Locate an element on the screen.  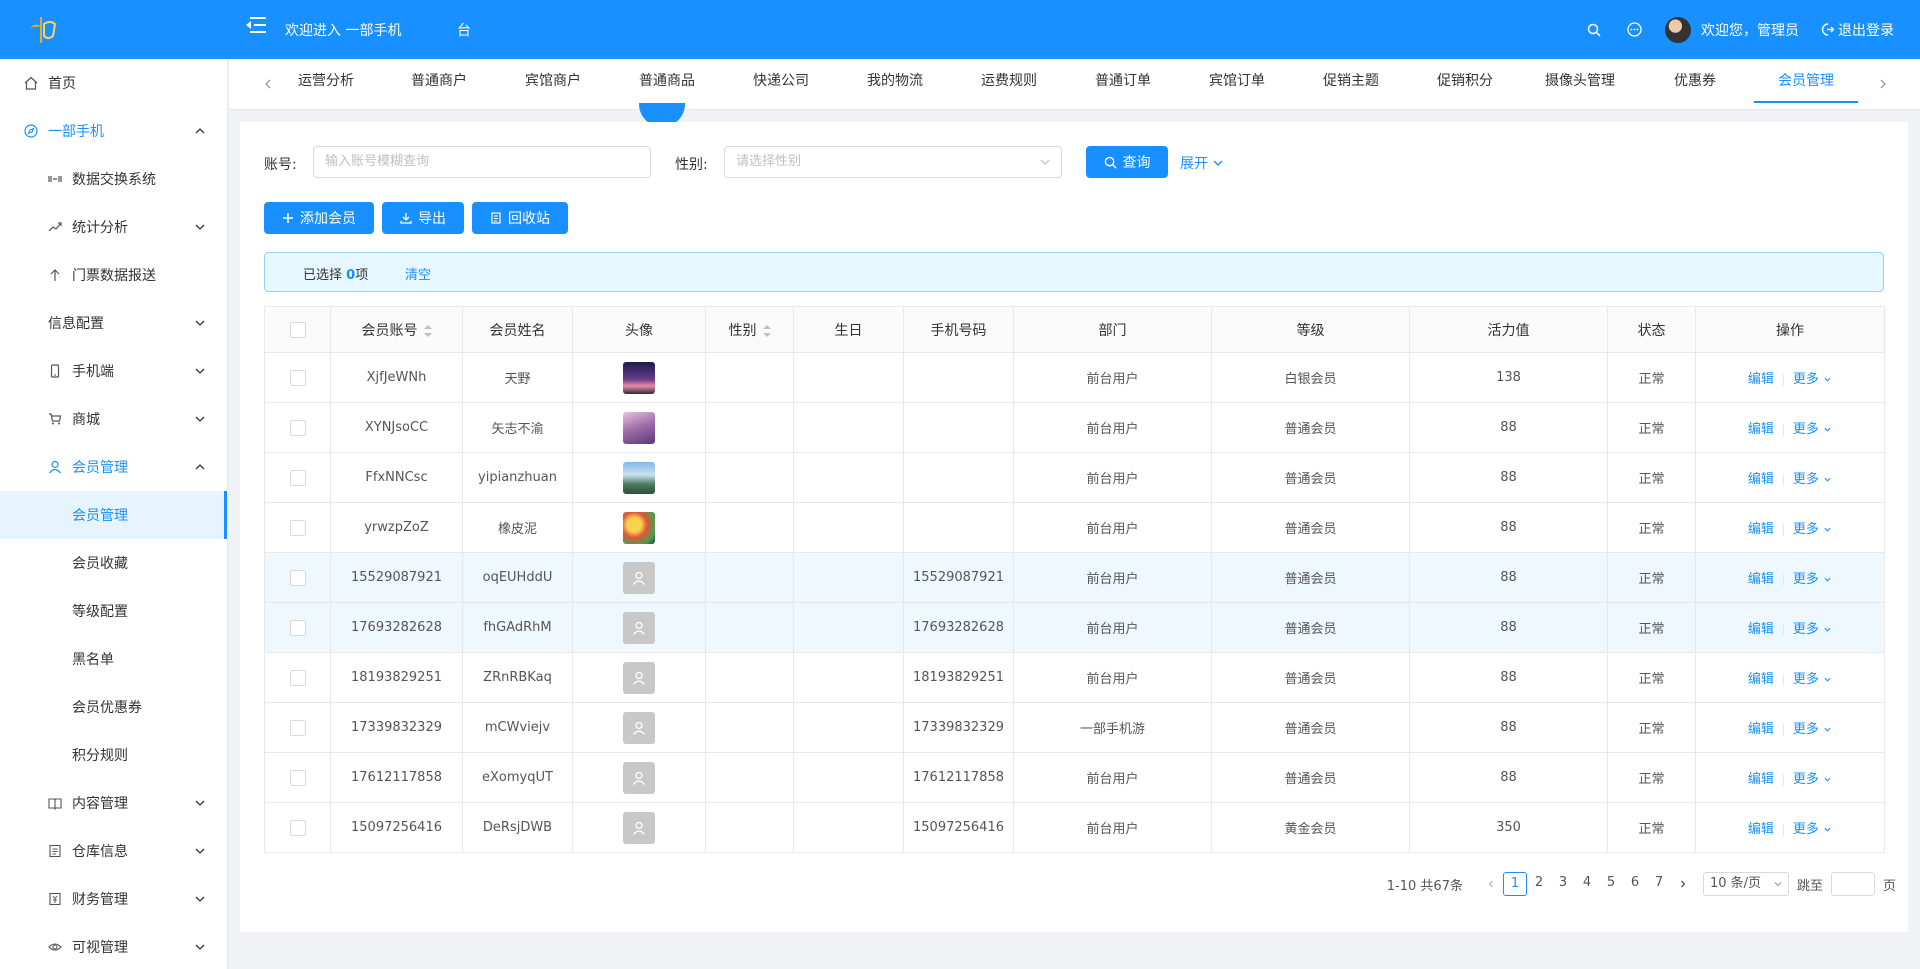
sidebar-item-member-group: 会员管理 is located at coordinates (113, 467).